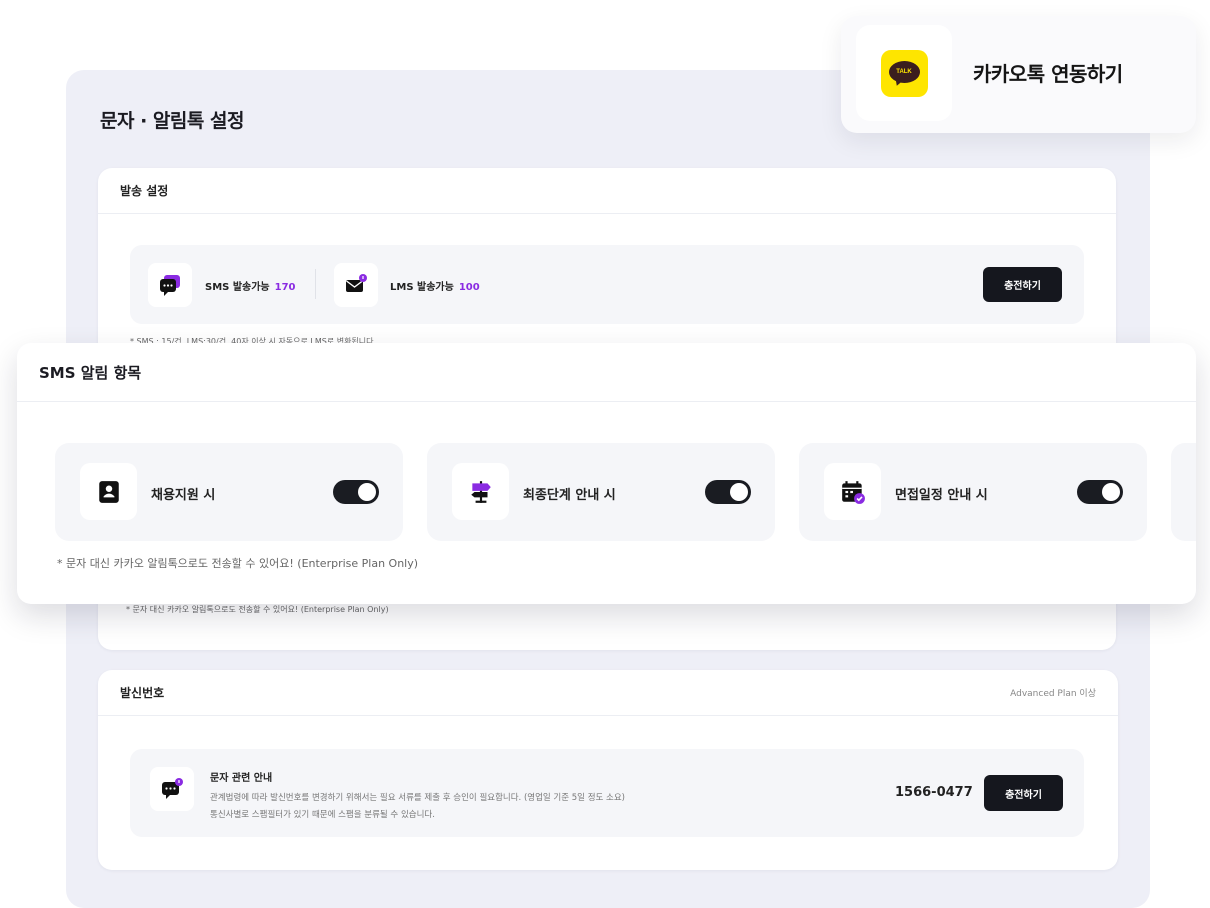  Describe the element at coordinates (607, 284) in the screenshot. I see `send-quota-box: SMS 발송가능 170 LMS 발송가능 100 충전하기` at that location.